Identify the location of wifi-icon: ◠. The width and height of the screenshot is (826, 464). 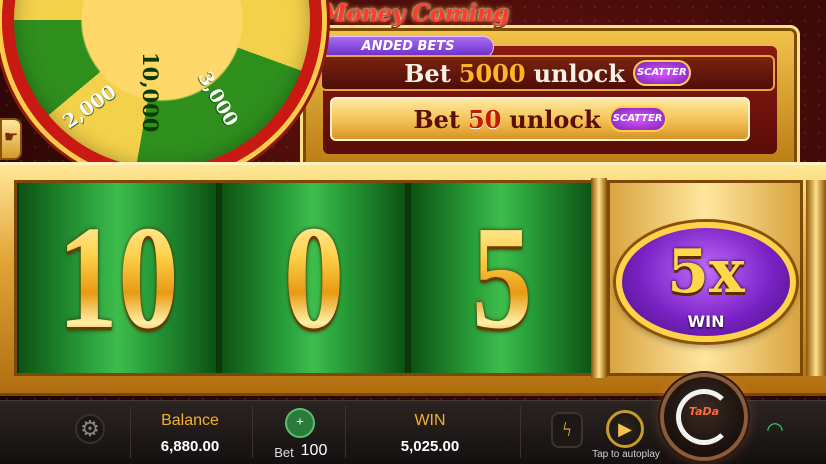
(775, 429).